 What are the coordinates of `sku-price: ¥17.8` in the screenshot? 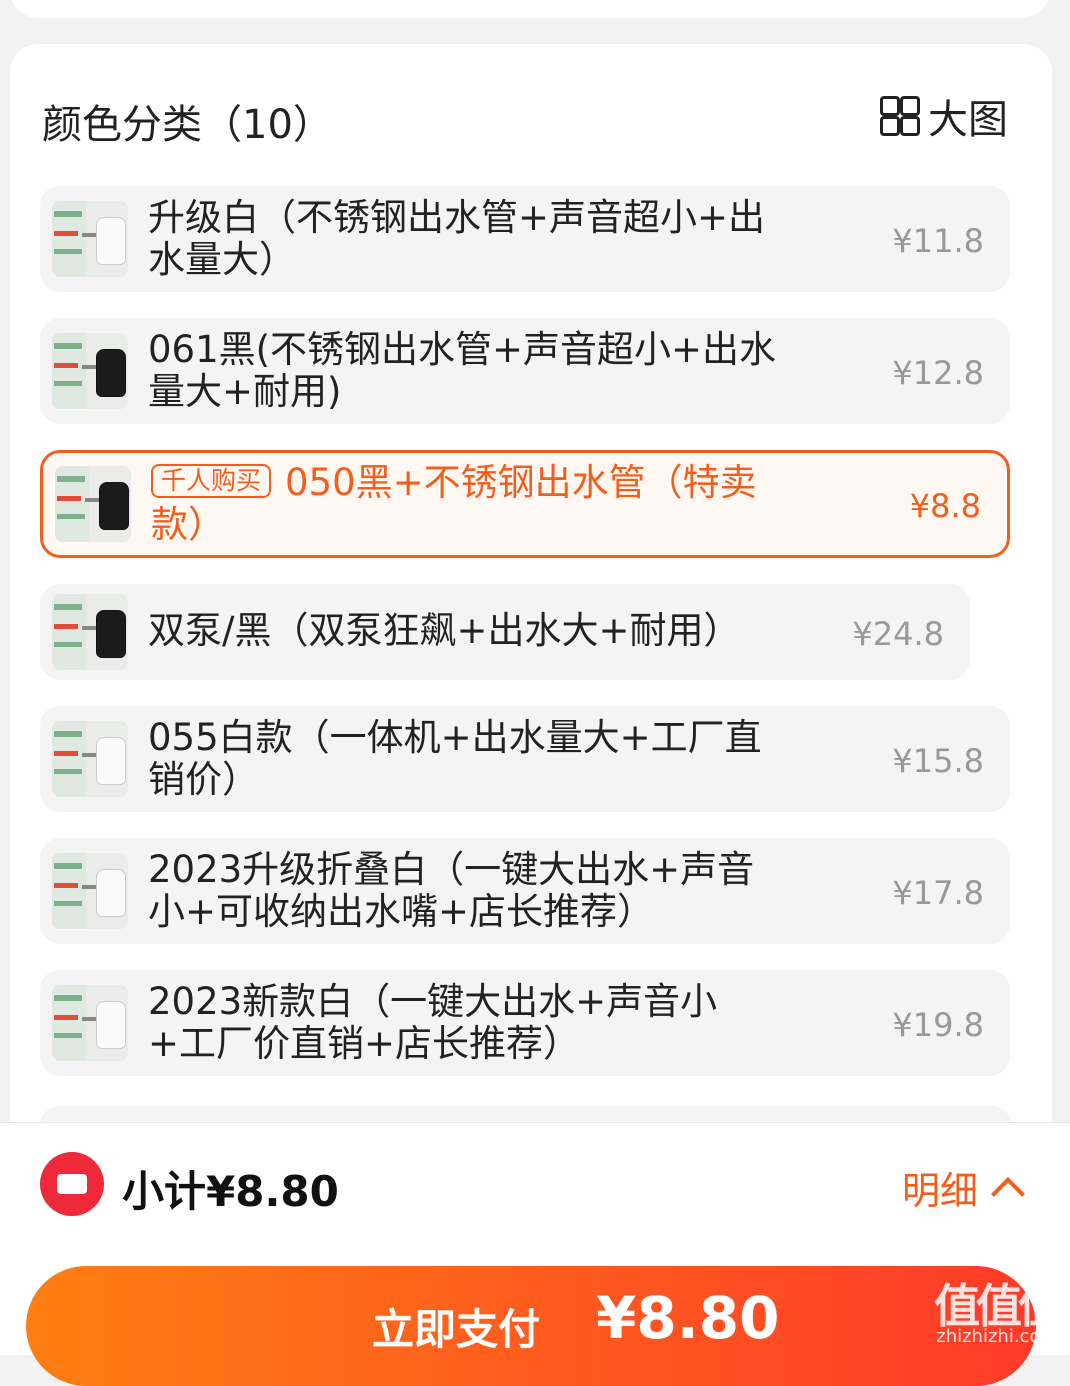 It's located at (938, 893).